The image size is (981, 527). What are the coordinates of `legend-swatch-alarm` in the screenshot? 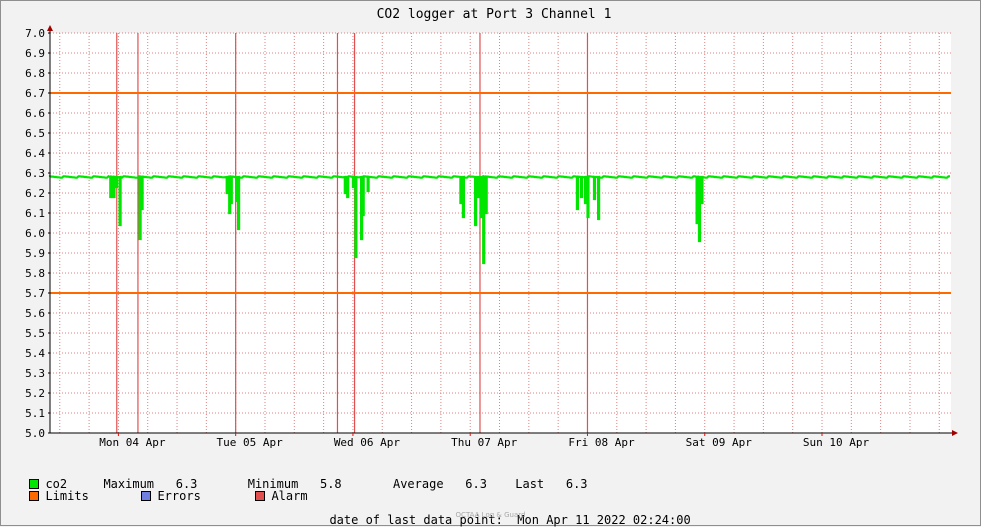 It's located at (260, 496).